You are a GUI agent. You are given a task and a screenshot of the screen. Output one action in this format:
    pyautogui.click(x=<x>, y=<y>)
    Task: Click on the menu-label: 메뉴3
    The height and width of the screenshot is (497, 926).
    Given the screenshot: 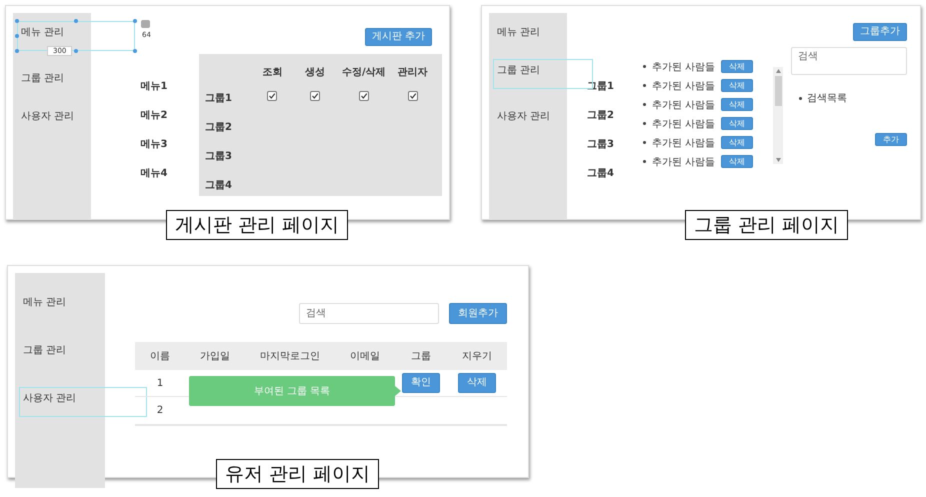 What is the action you would take?
    pyautogui.click(x=154, y=145)
    